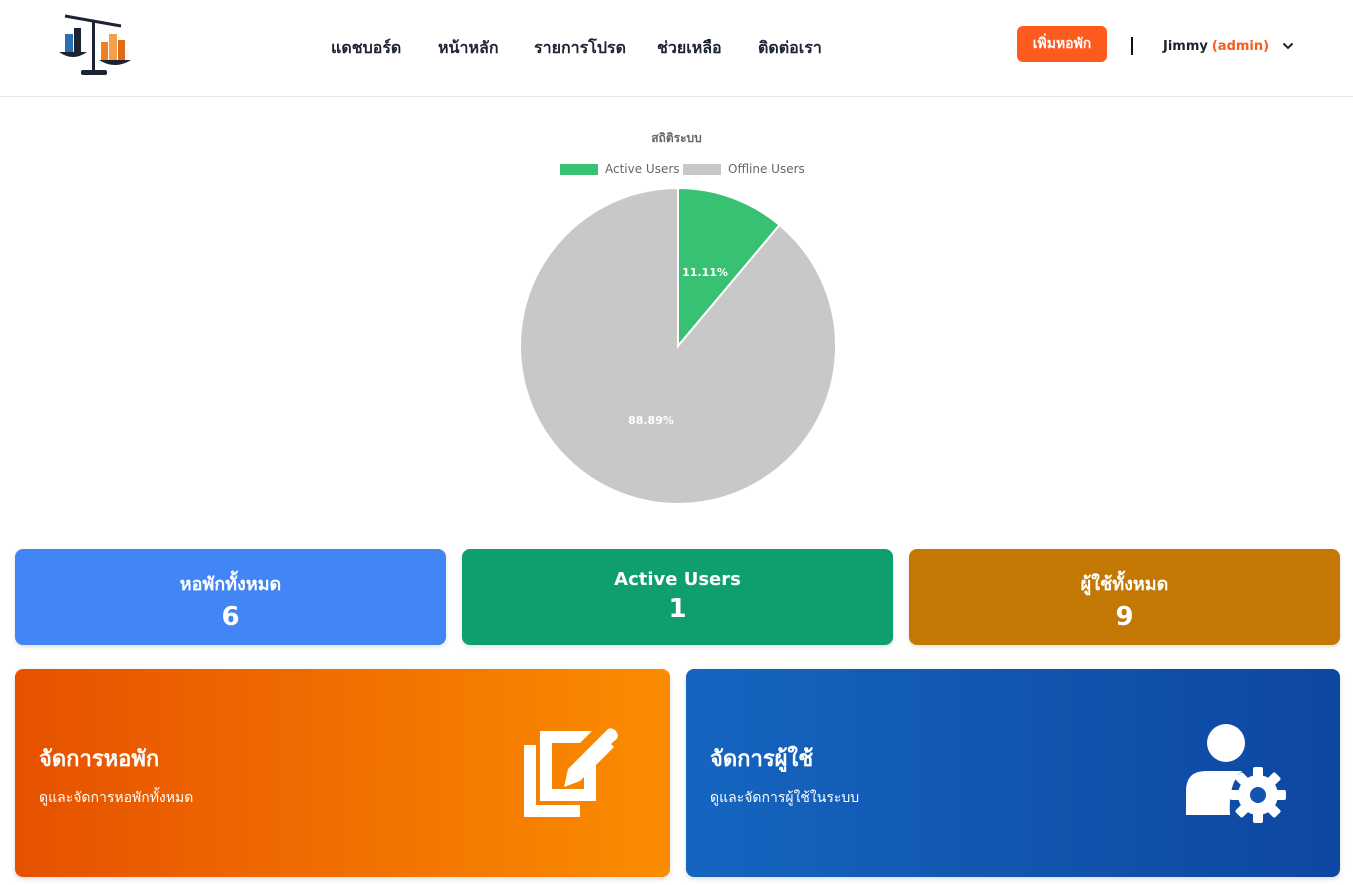 The height and width of the screenshot is (885, 1353). I want to click on users-pie-chart: 11.11% 88.89%, so click(678, 345).